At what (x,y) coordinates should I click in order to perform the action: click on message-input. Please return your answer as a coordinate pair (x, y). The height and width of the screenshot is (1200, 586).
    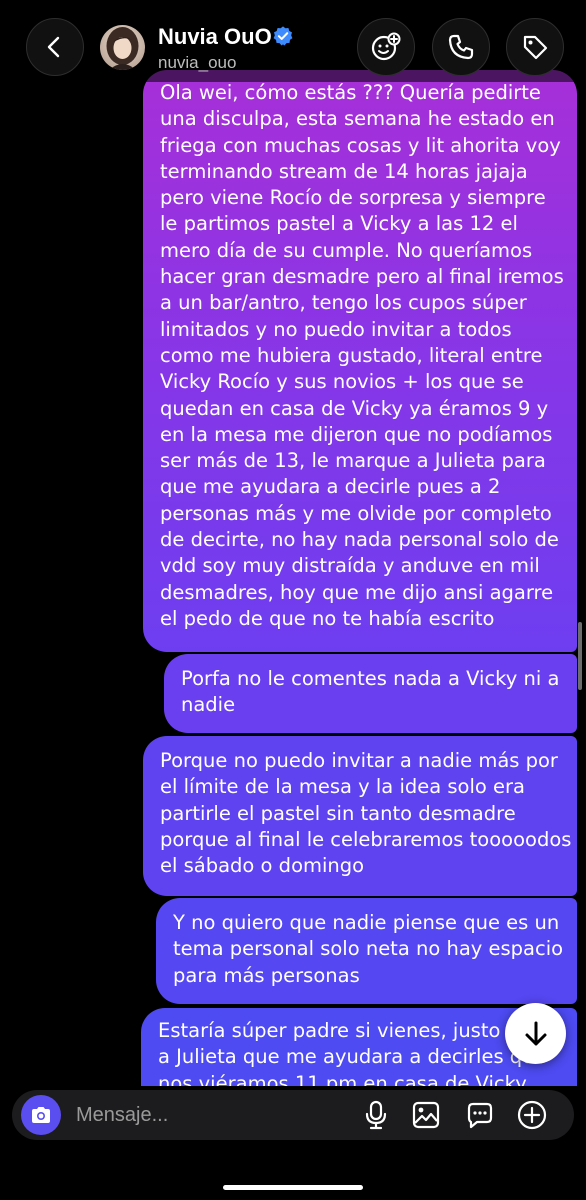
    Looking at the image, I should click on (206, 1115).